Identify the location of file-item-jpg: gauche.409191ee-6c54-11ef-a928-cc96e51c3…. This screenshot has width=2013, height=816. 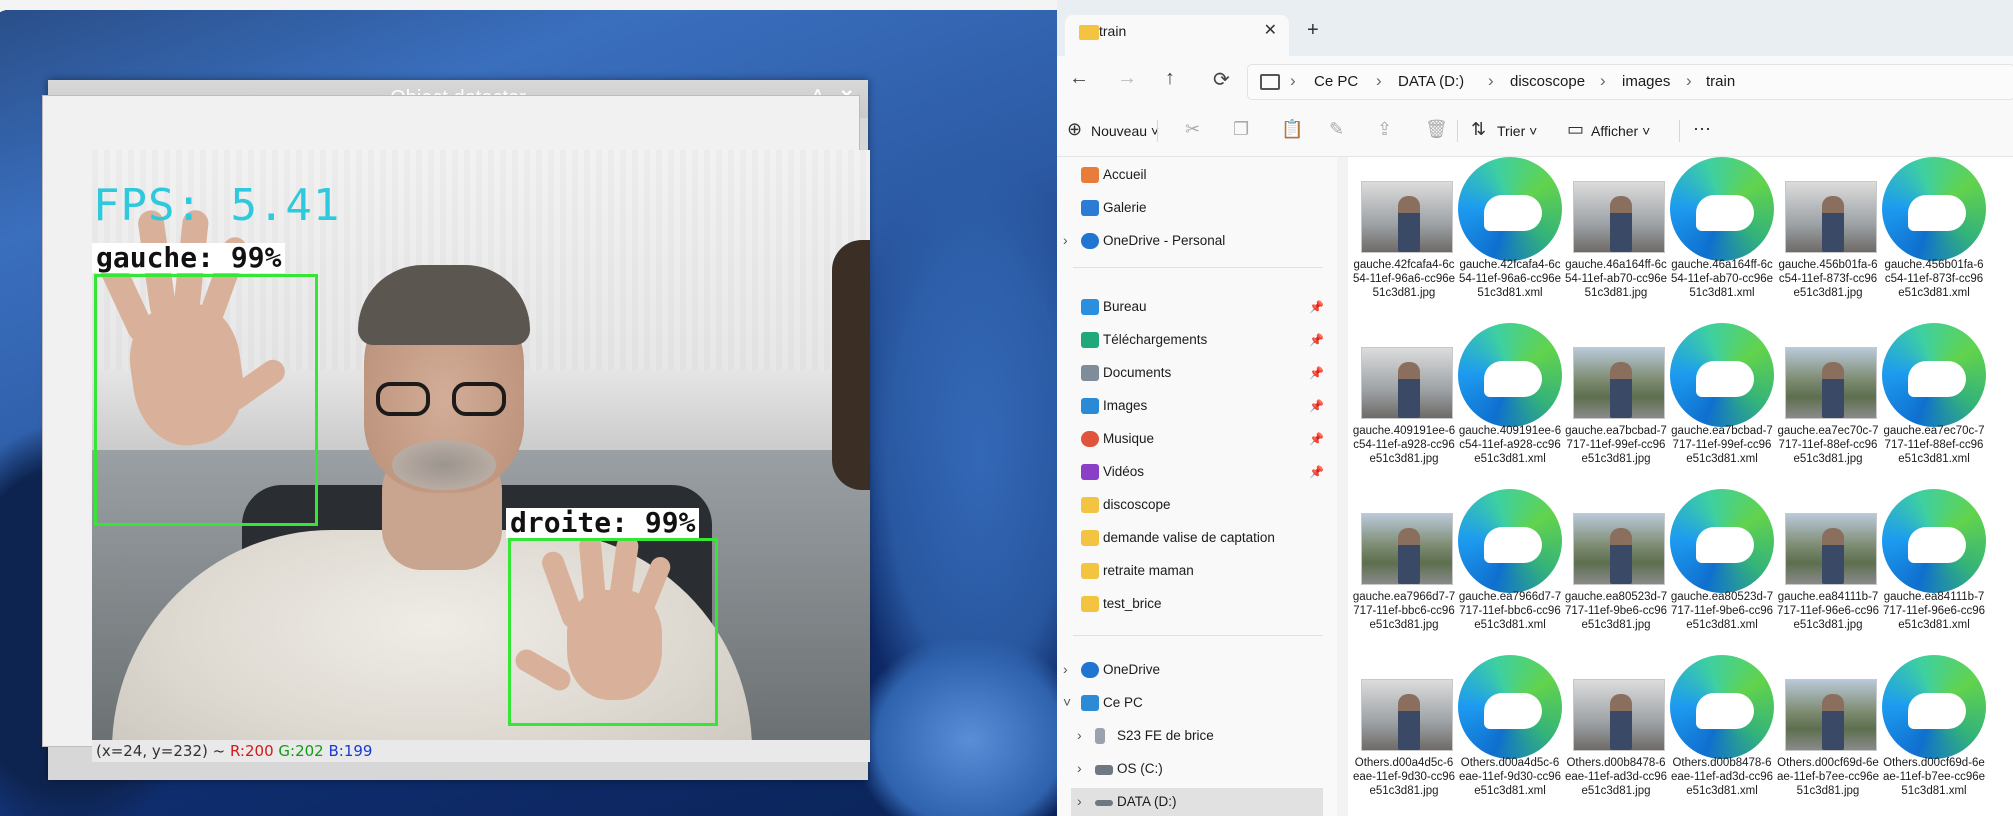
(1404, 403).